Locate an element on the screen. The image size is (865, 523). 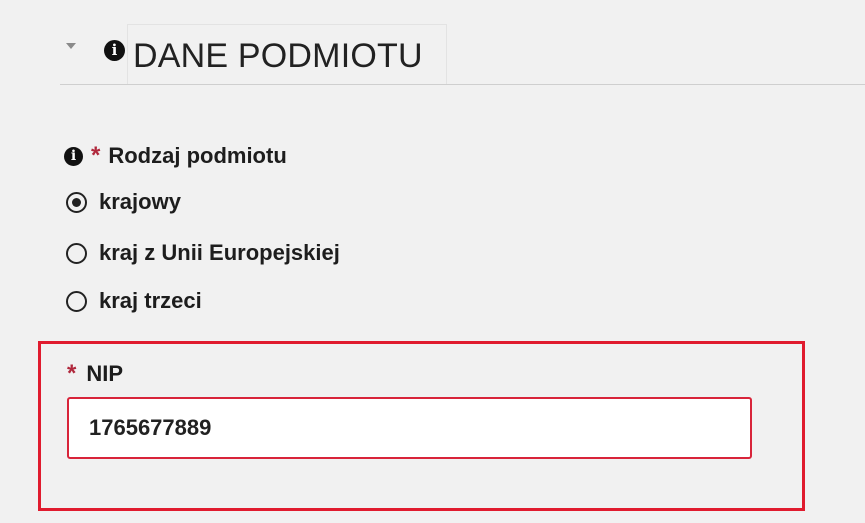
collapse-caret-icon is located at coordinates (71, 46).